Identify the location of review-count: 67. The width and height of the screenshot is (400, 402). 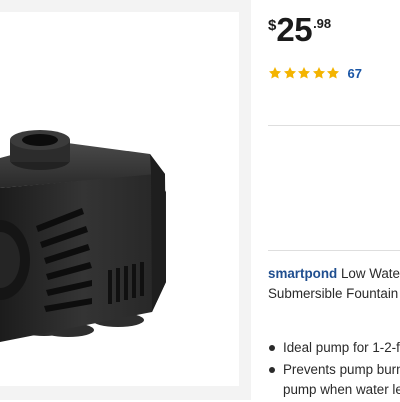
(355, 73).